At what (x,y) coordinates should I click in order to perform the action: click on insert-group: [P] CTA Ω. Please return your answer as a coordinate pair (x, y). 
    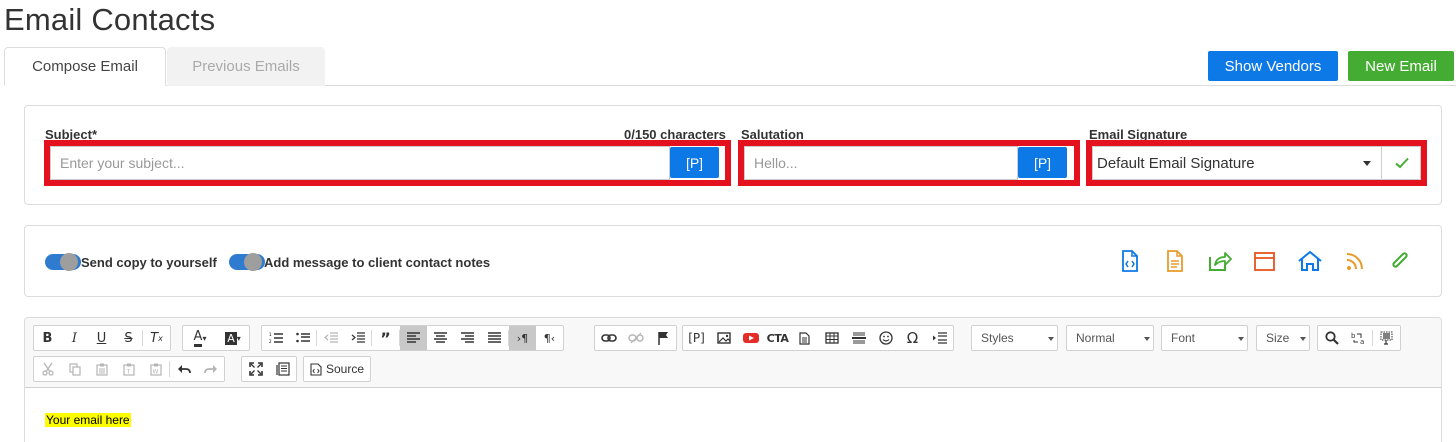
    Looking at the image, I should click on (818, 338).